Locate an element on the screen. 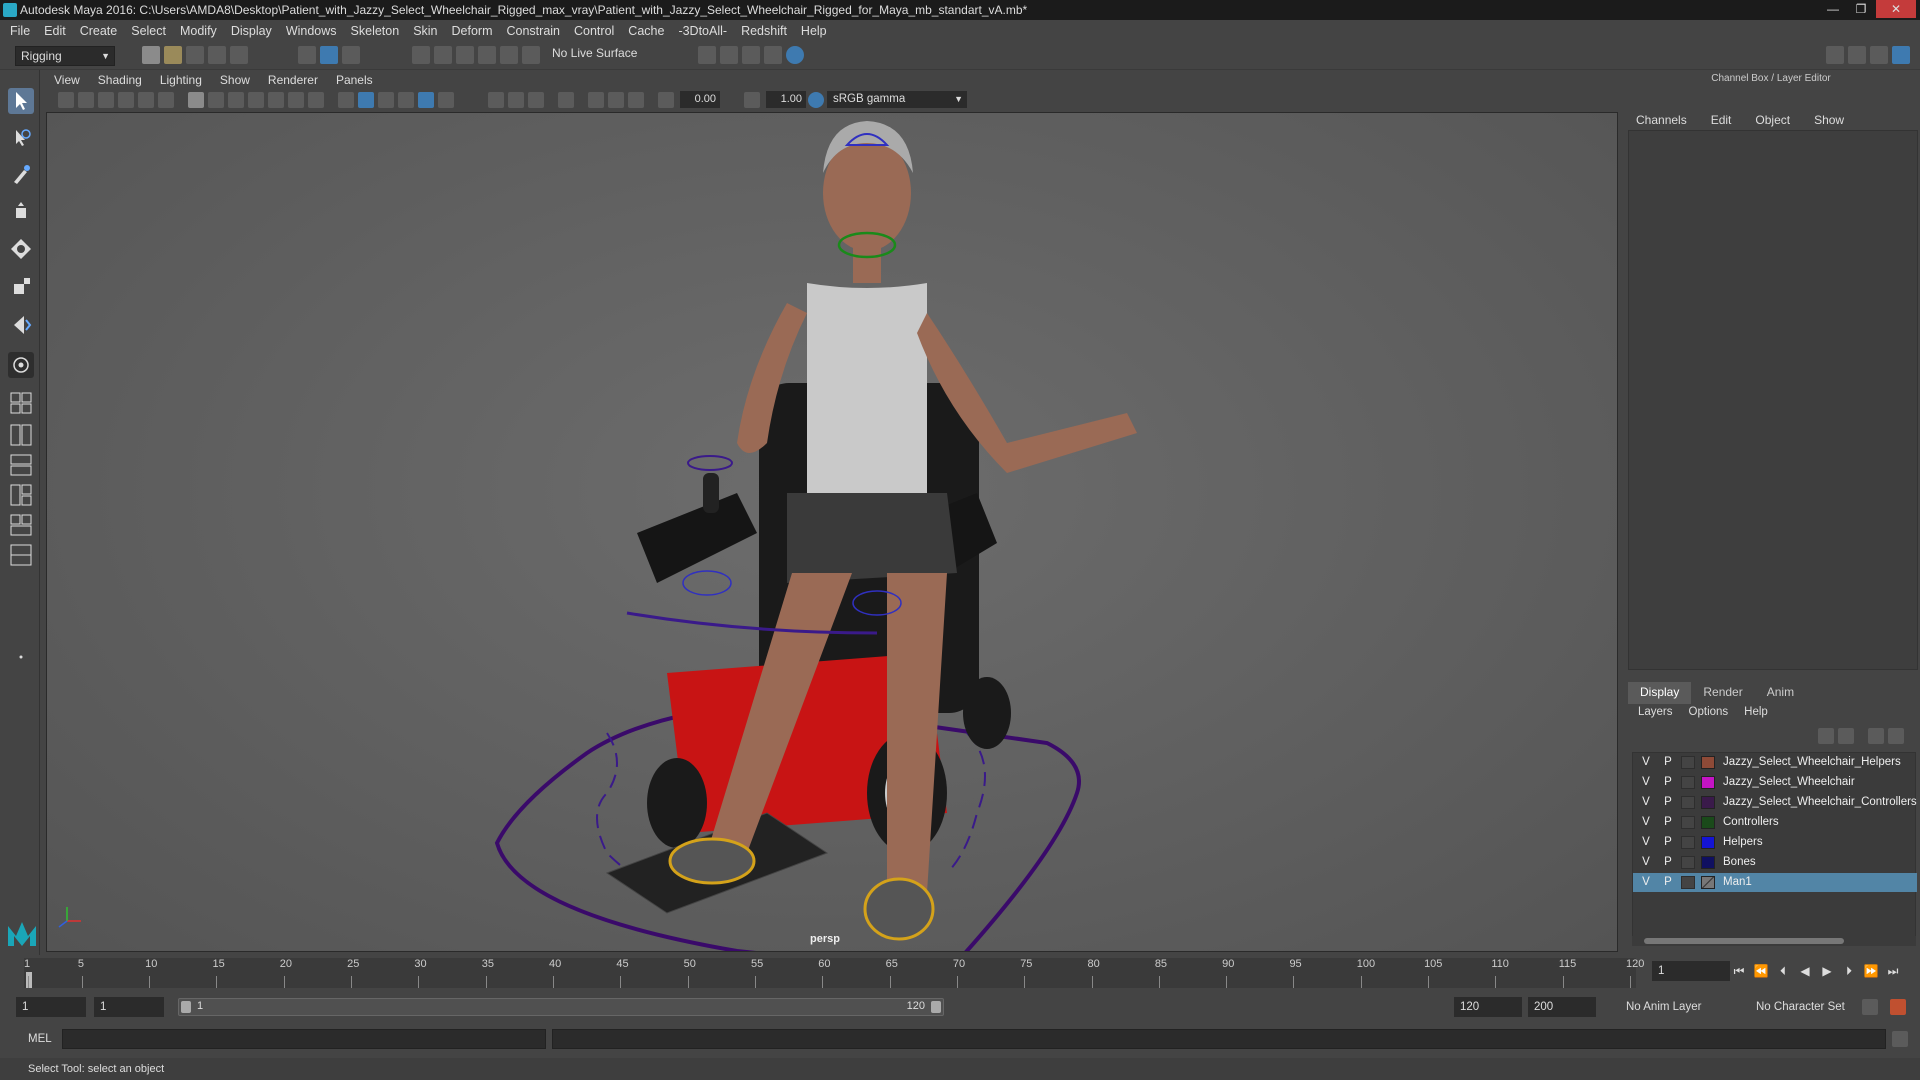  render-view-icon is located at coordinates (795, 55).